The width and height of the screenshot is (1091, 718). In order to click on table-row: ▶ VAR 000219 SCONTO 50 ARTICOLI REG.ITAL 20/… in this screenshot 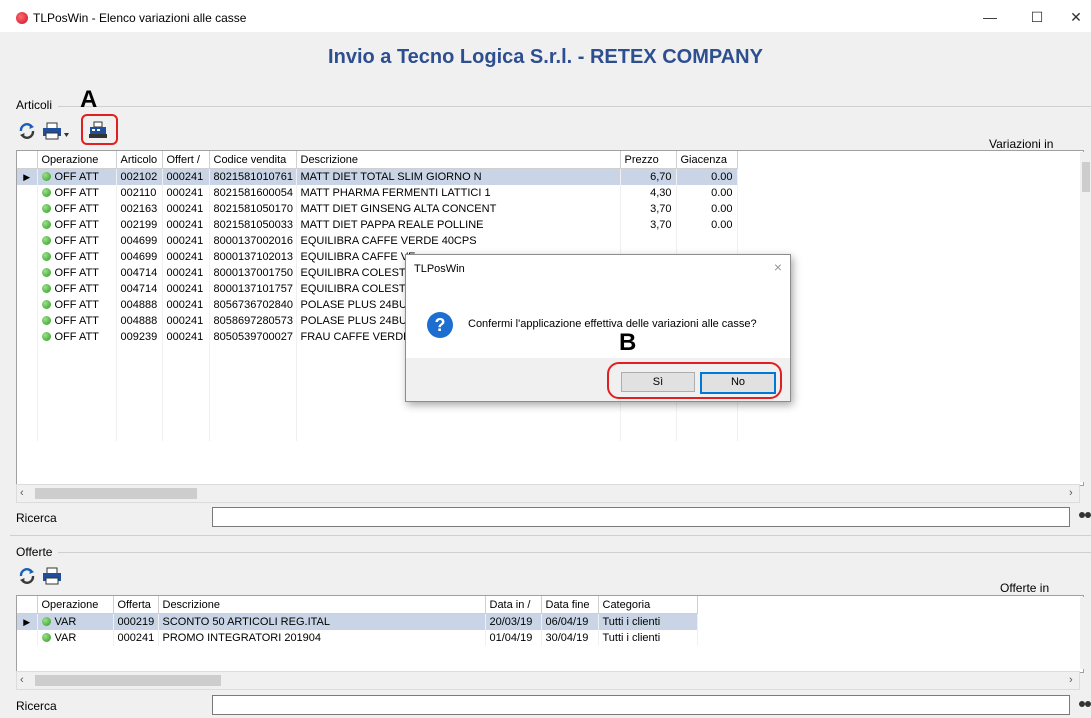, I will do `click(357, 621)`.